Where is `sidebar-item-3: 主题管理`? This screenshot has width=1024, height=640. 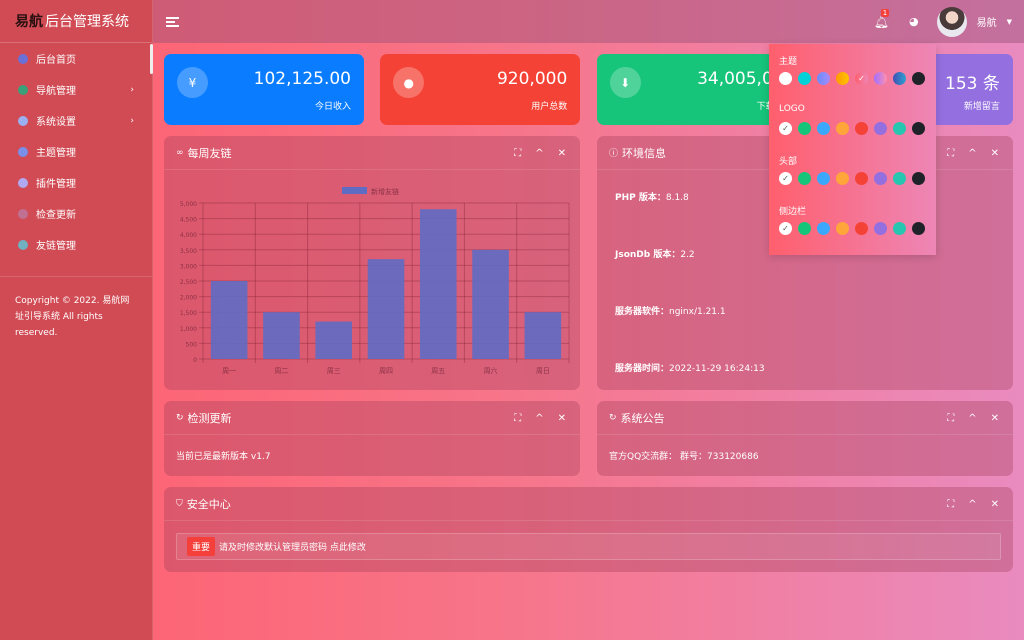 sidebar-item-3: 主题管理 is located at coordinates (76, 151).